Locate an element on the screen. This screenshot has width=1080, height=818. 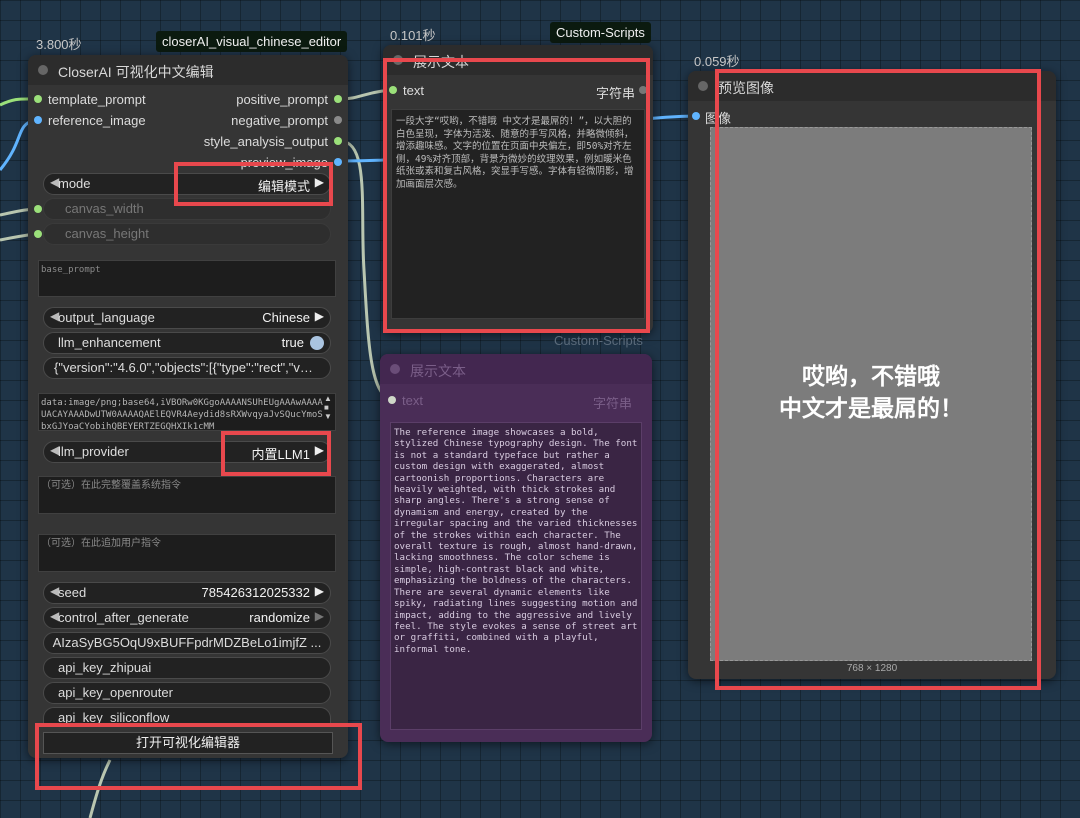
canvas-height-widget: canvas_height is located at coordinates (187, 234).